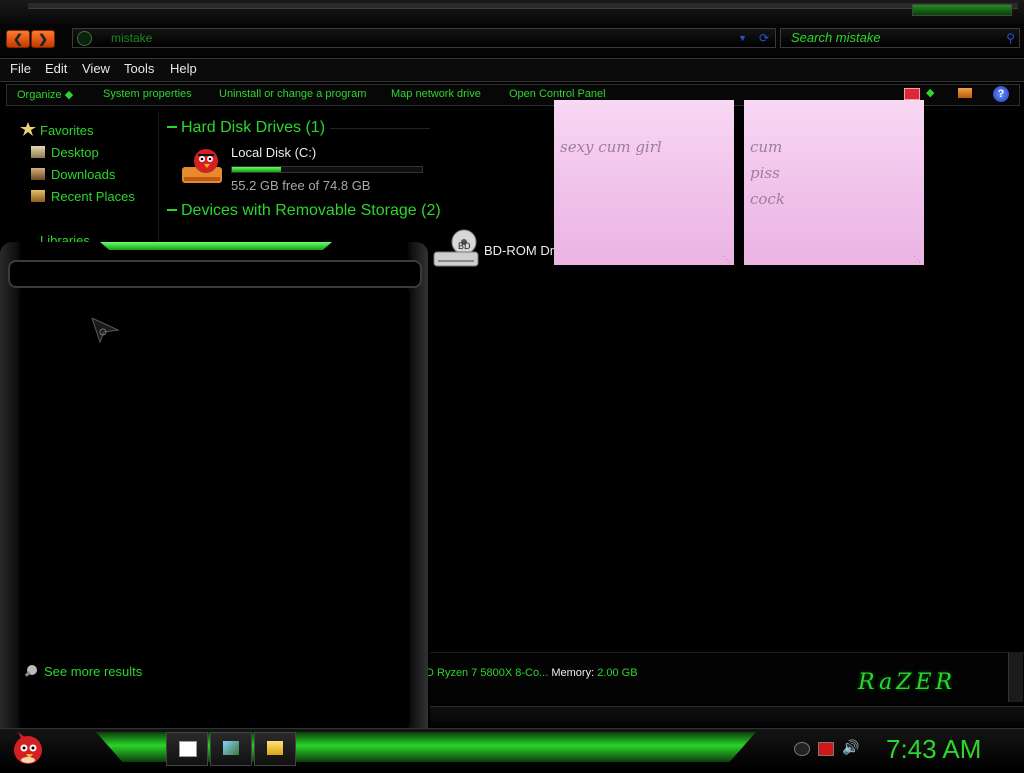 The width and height of the screenshot is (1024, 773). I want to click on mouse-cursor-icon, so click(105, 330).